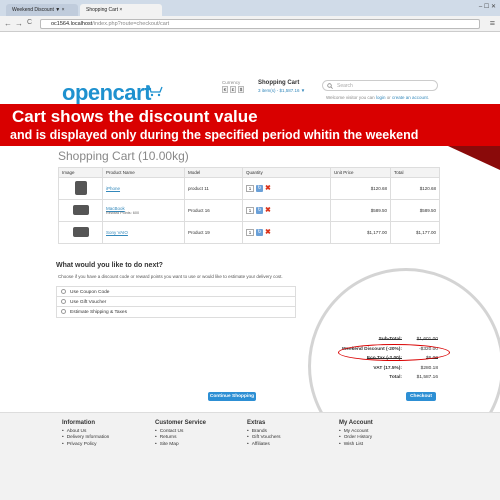  Describe the element at coordinates (233, 89) in the screenshot. I see `currency-pound-button: £` at that location.